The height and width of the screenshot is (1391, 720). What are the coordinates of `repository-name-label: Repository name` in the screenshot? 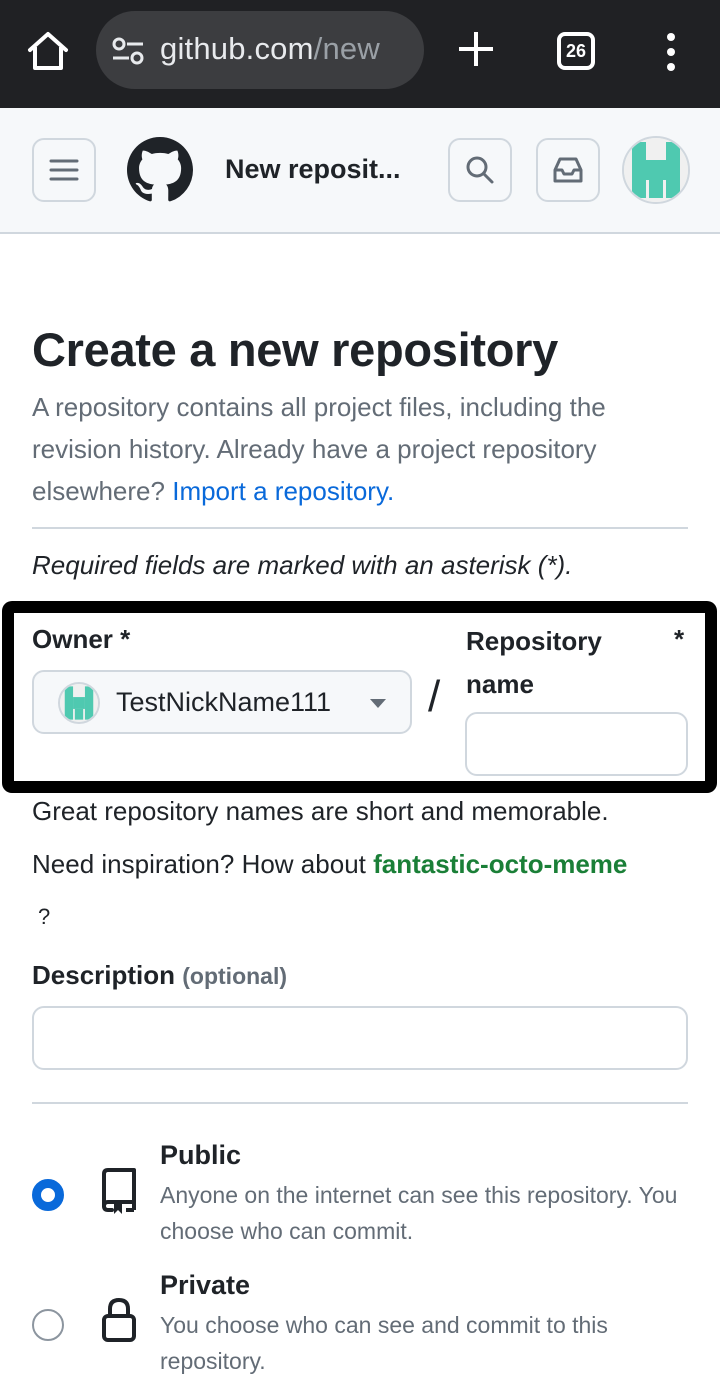 It's located at (534, 662).